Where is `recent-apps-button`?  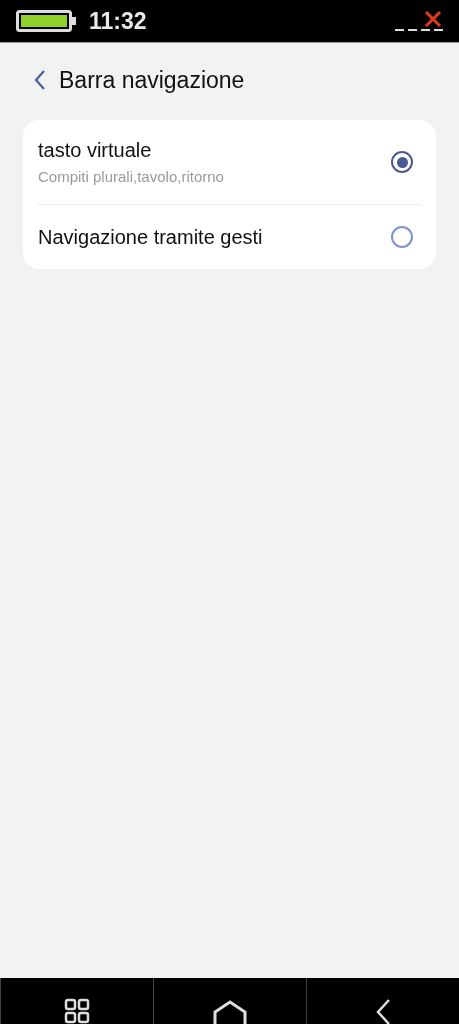
recent-apps-button is located at coordinates (77, 1011).